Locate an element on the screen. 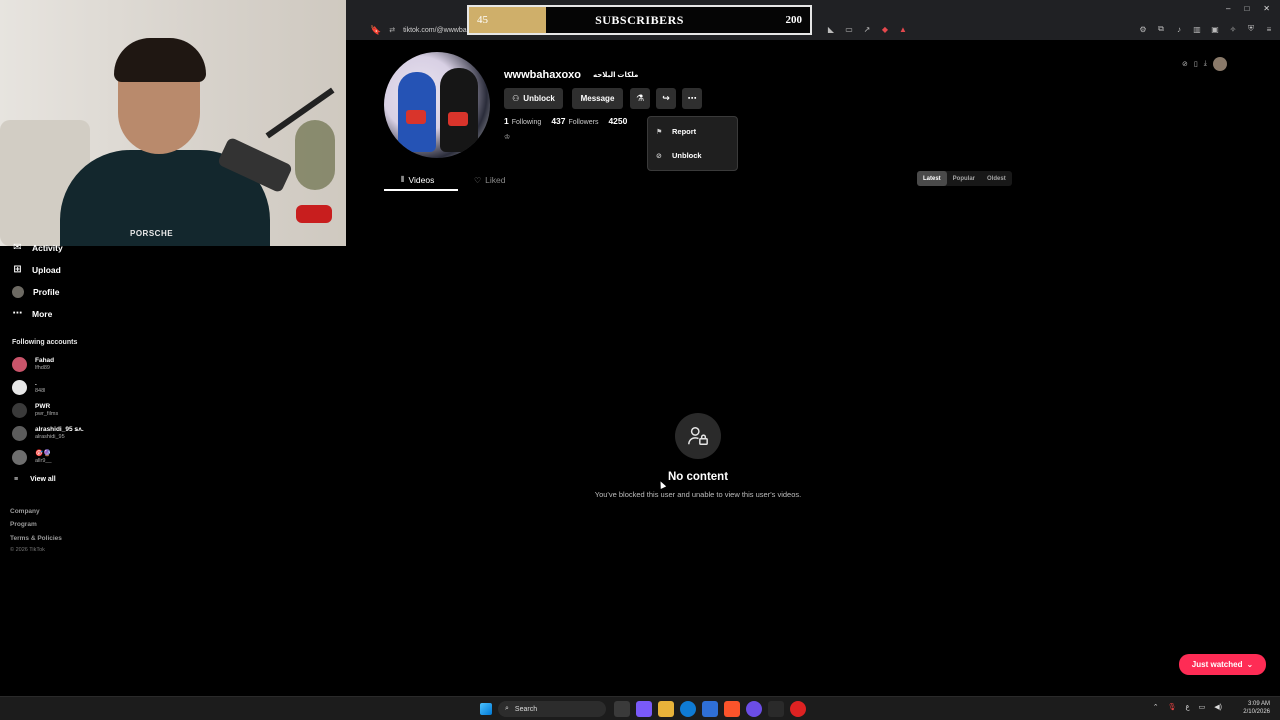  share-arrow-icon: ↪ is located at coordinates (666, 98).